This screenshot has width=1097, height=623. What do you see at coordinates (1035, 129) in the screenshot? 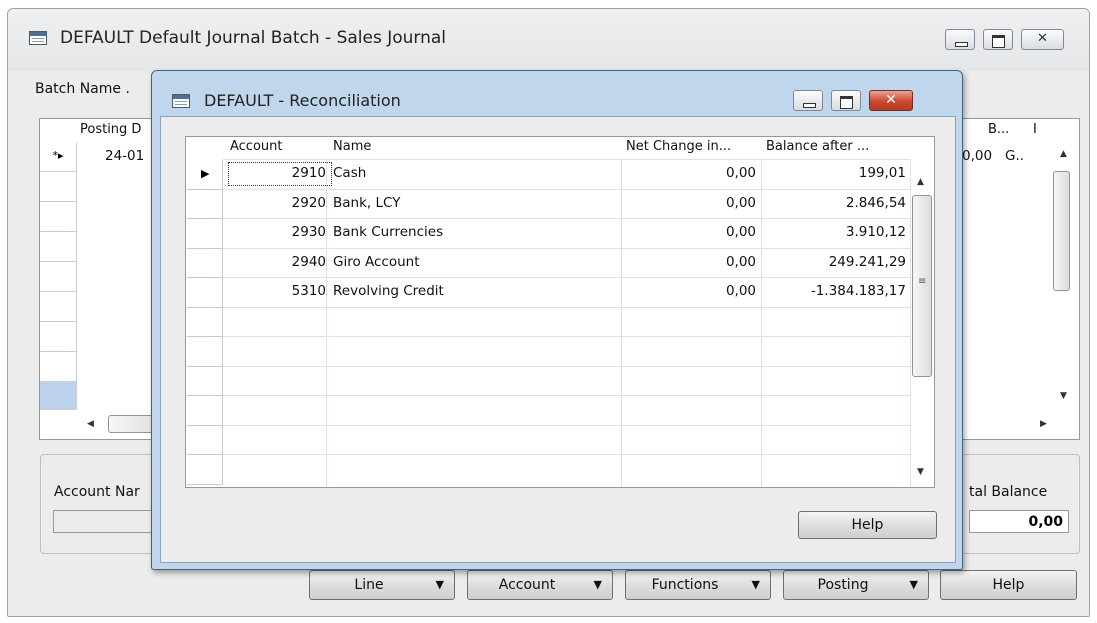
I see `column-header-i: I` at bounding box center [1035, 129].